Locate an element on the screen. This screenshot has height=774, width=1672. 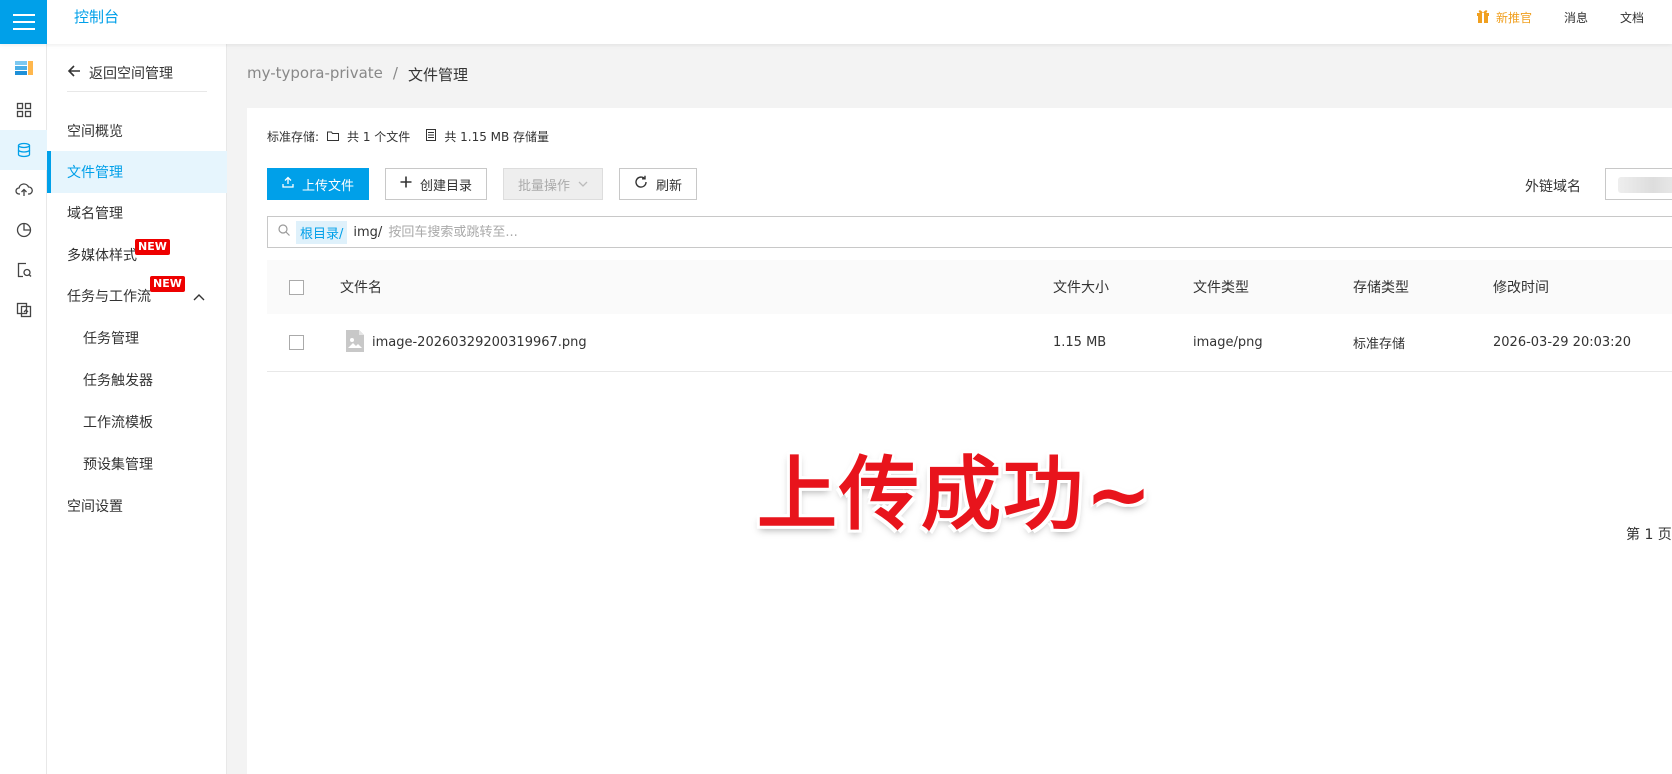
row-checkbox is located at coordinates (296, 342).